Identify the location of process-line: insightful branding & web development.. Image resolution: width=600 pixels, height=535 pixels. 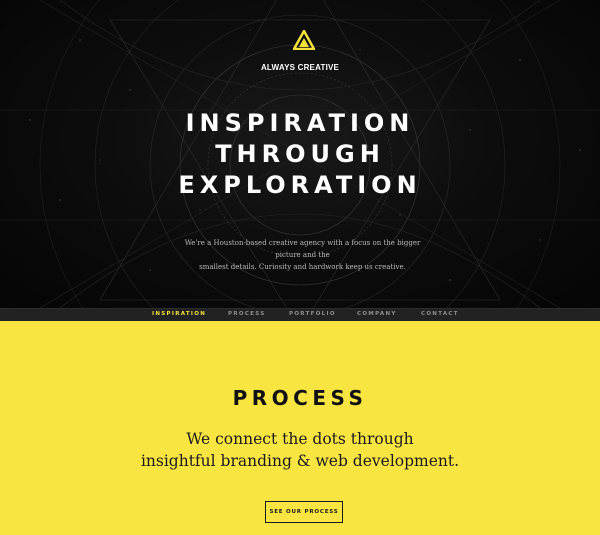
(300, 461).